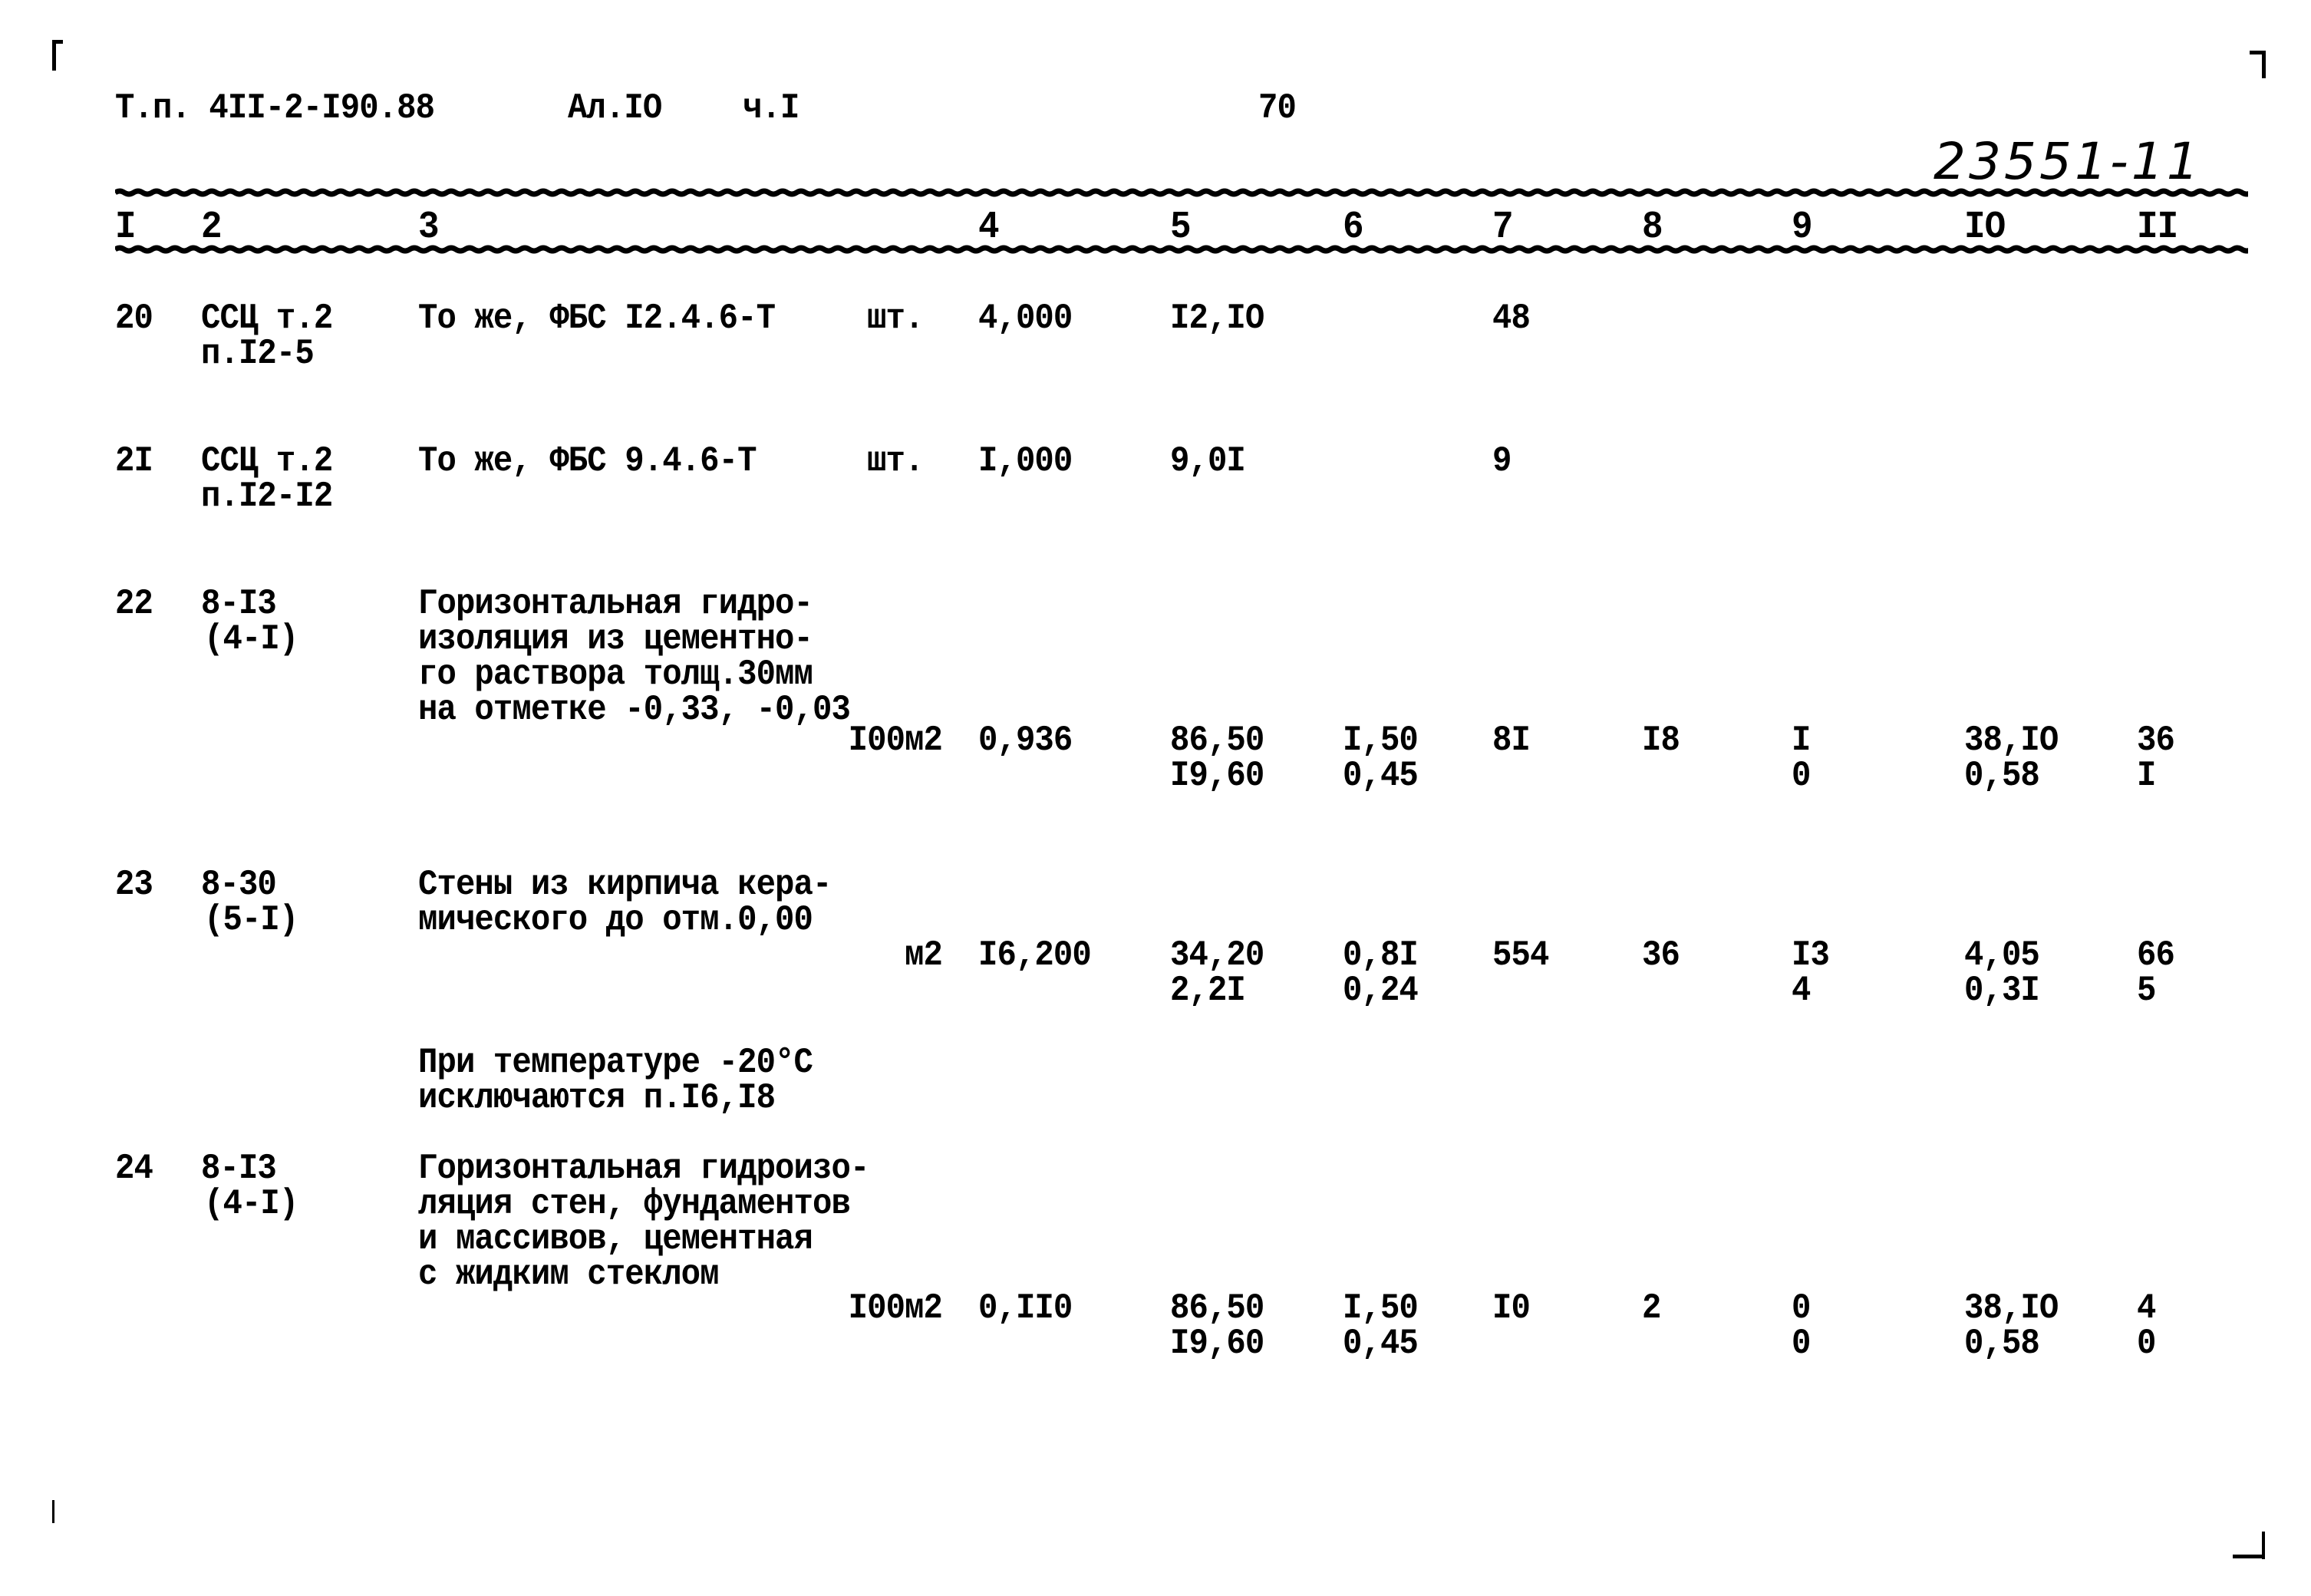 The width and height of the screenshot is (2311, 1596). What do you see at coordinates (615, 1239) in the screenshot?
I see `work-description: и массивов, цементная` at bounding box center [615, 1239].